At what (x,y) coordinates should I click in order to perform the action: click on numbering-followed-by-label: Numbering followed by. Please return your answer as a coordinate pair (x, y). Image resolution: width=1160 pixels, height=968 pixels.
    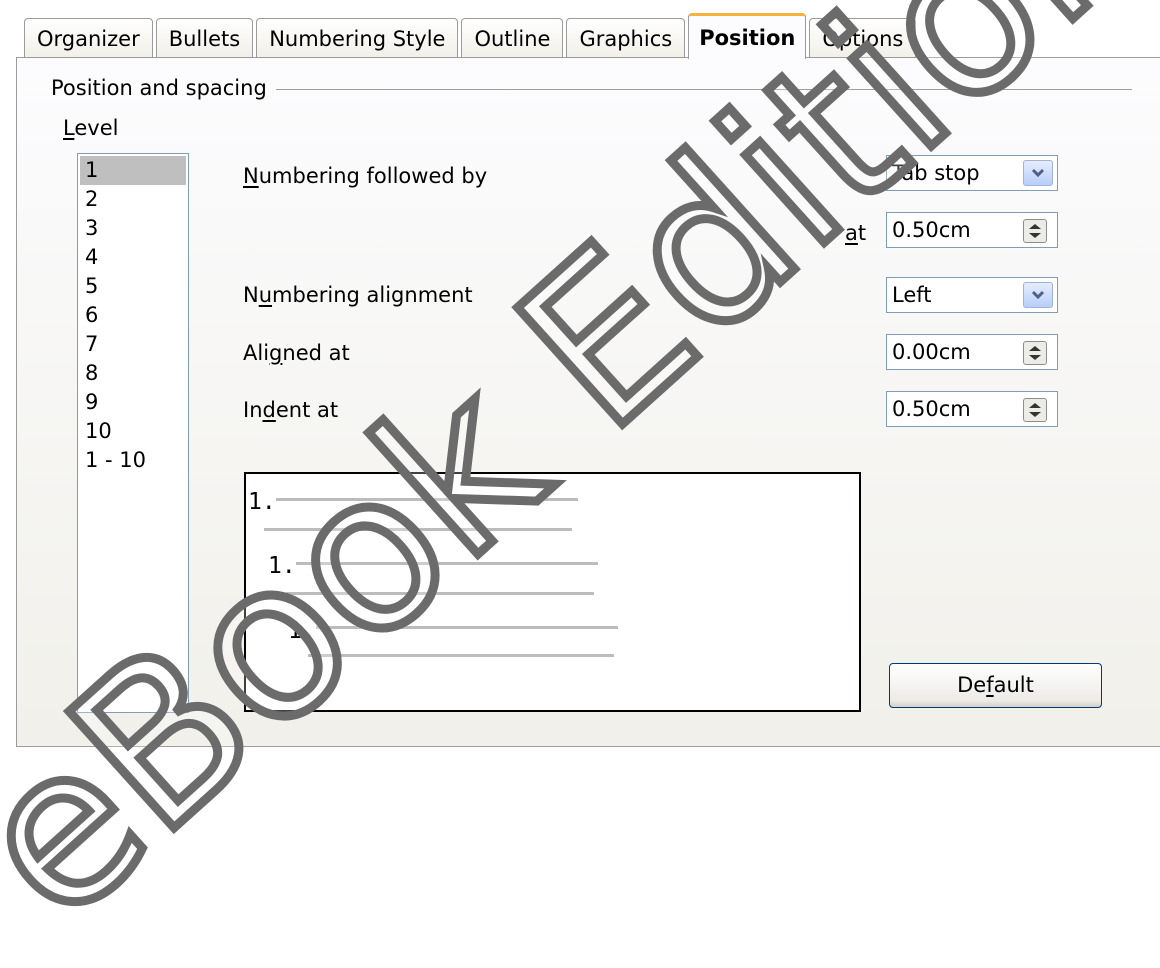
    Looking at the image, I should click on (365, 176).